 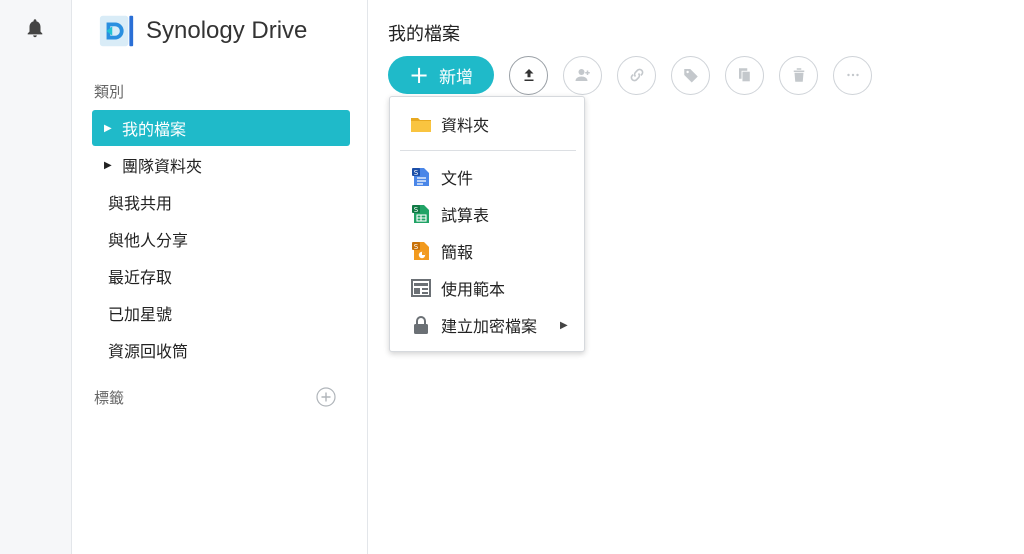 What do you see at coordinates (326, 397) in the screenshot?
I see `add-tag-icon` at bounding box center [326, 397].